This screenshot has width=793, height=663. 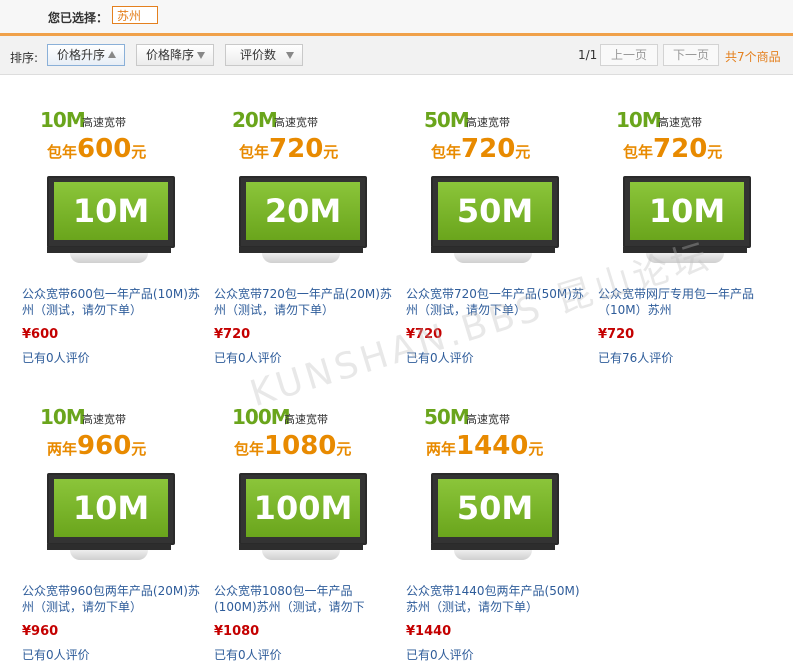 What do you see at coordinates (24, 58) in the screenshot?
I see `sort-label: 排序:` at bounding box center [24, 58].